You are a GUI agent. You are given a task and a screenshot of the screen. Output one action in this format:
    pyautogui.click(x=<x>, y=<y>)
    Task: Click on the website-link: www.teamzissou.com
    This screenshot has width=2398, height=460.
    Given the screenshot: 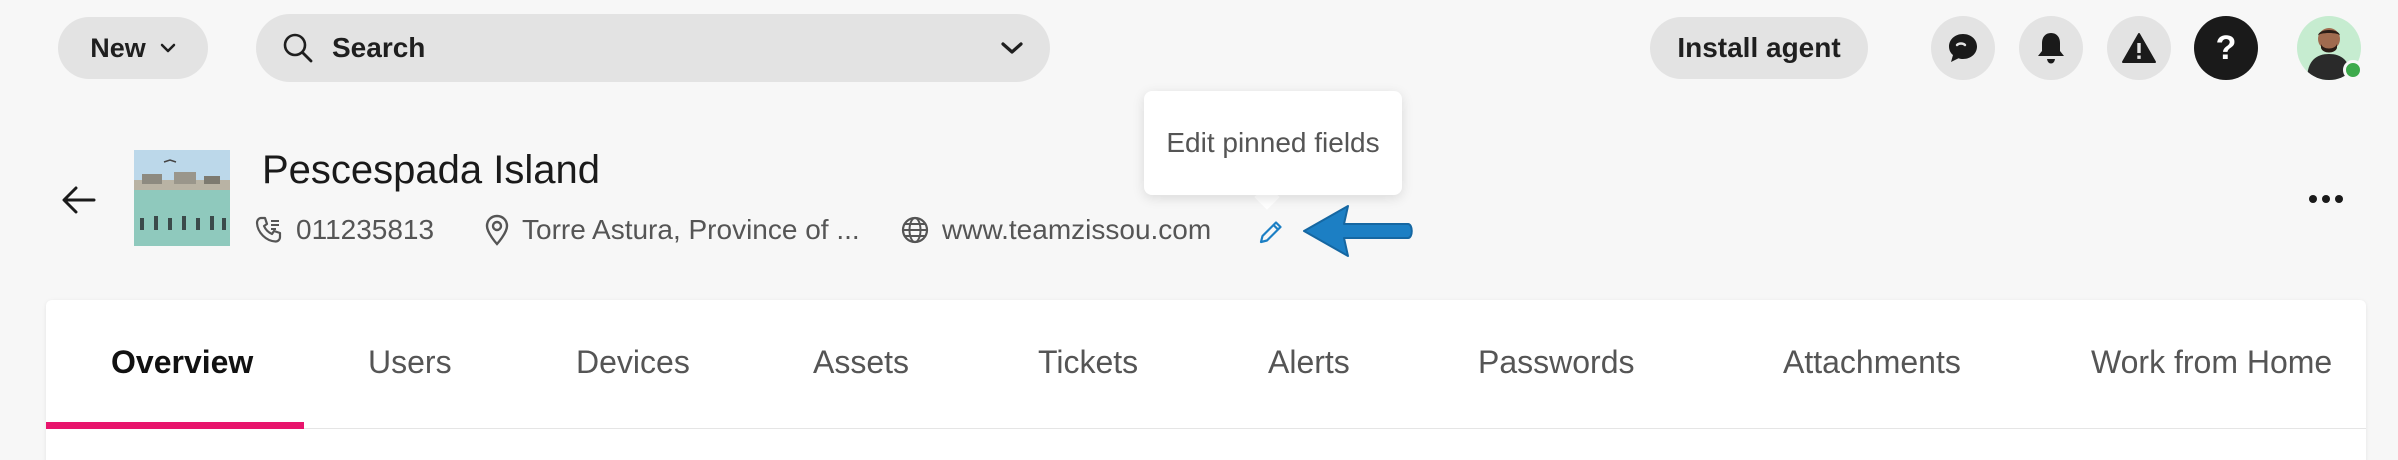 What is the action you would take?
    pyautogui.click(x=1076, y=230)
    